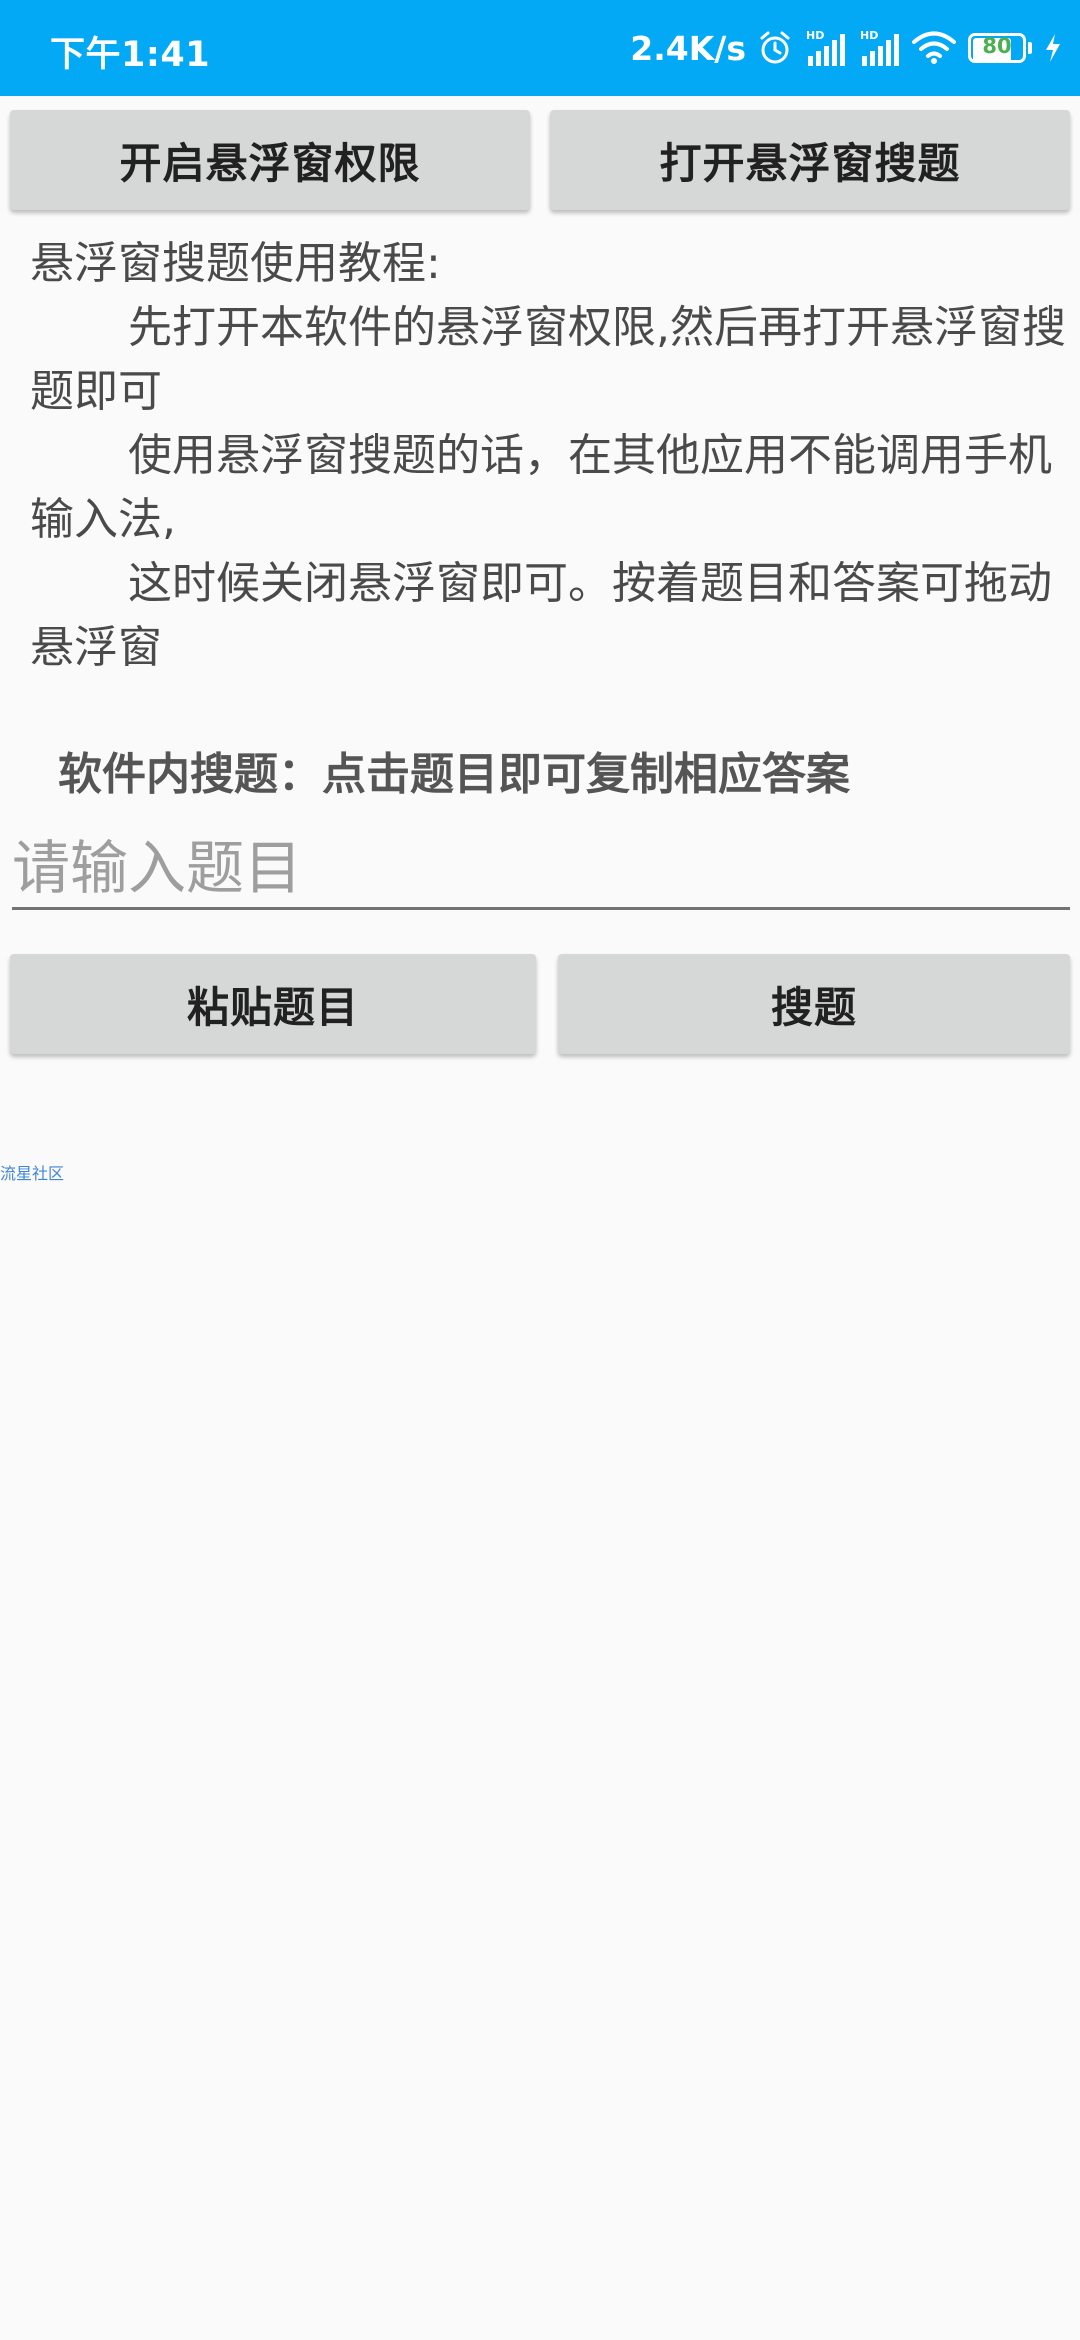 Image resolution: width=1080 pixels, height=2340 pixels. I want to click on alarm-icon, so click(775, 48).